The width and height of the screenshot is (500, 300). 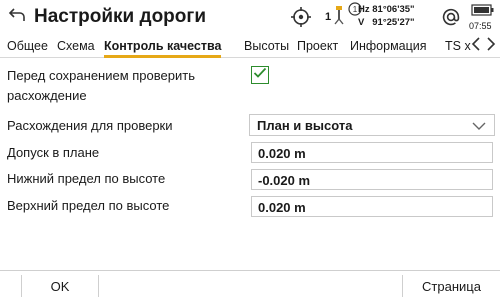 What do you see at coordinates (386, 16) in the screenshot?
I see `angle-readout: Hz 81°06'35" V 91°25'27"` at bounding box center [386, 16].